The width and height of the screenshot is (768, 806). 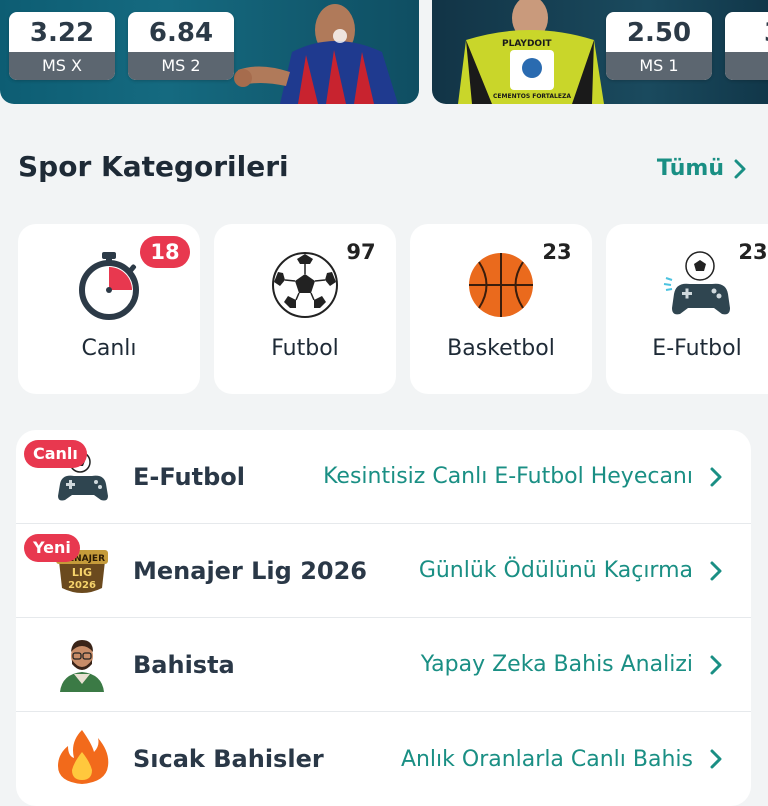 I want to click on category-card-football: 97 Futbol, so click(x=305, y=309).